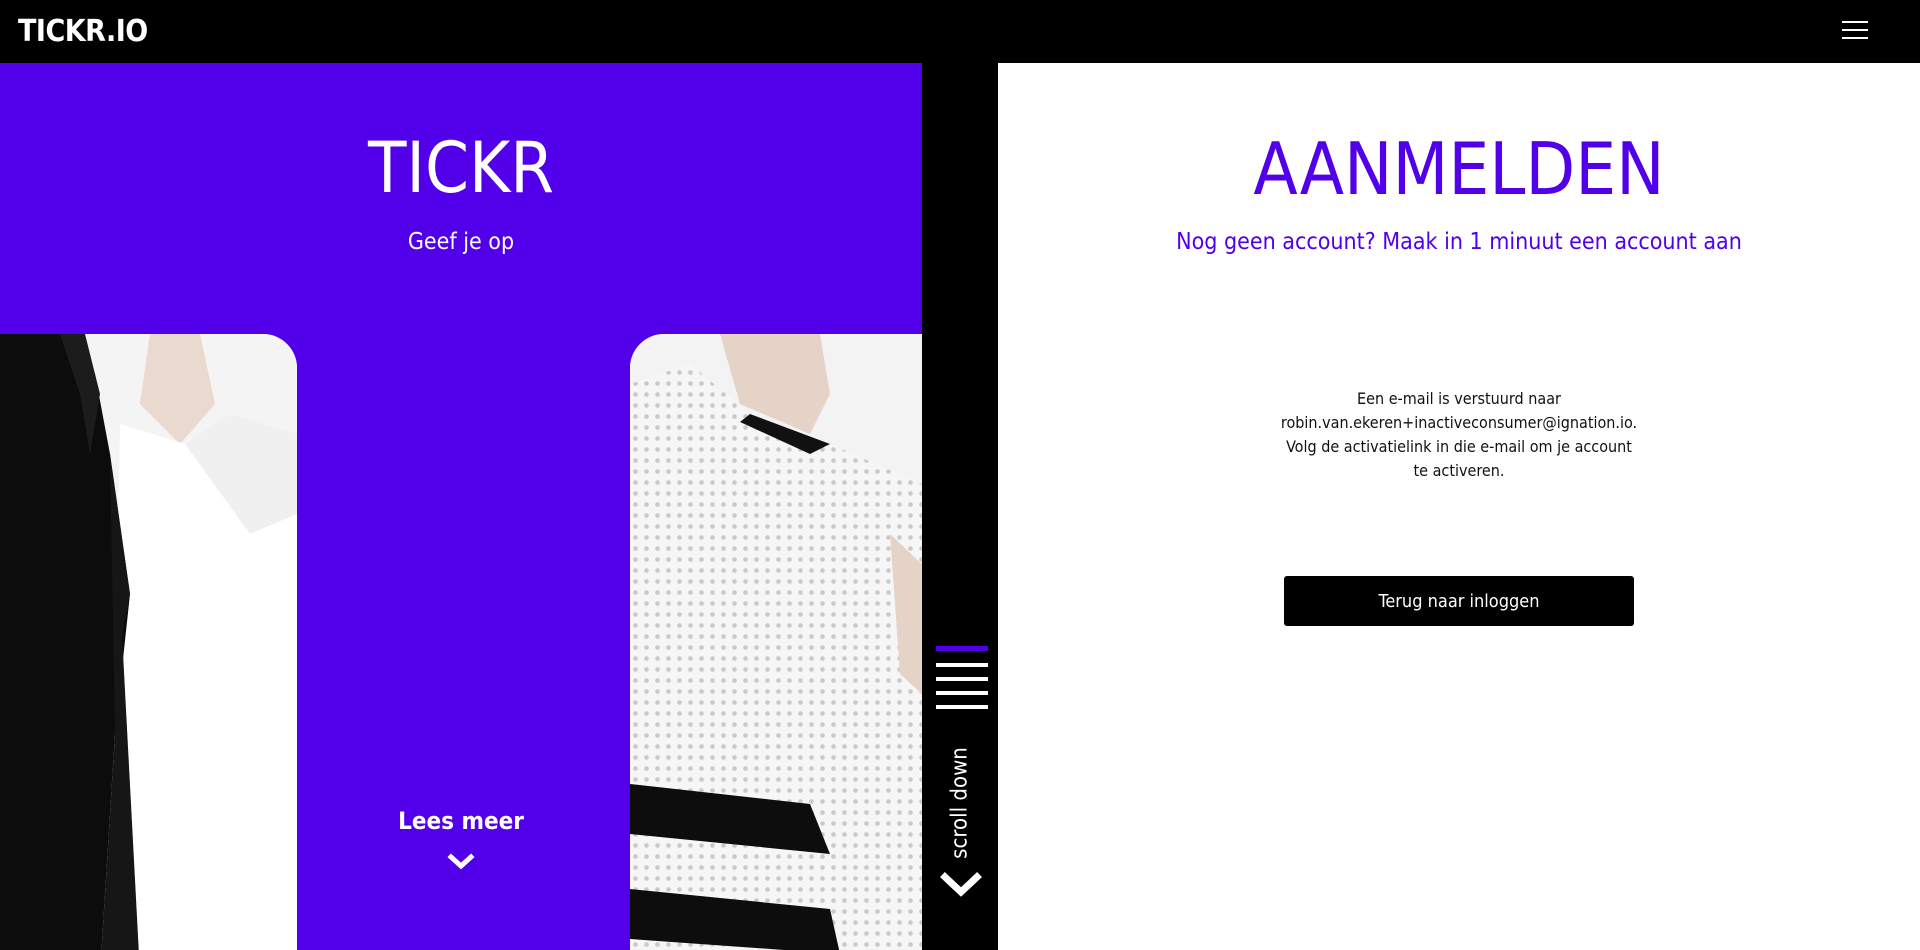  What do you see at coordinates (461, 242) in the screenshot?
I see `hero-subtitle: Geef je op` at bounding box center [461, 242].